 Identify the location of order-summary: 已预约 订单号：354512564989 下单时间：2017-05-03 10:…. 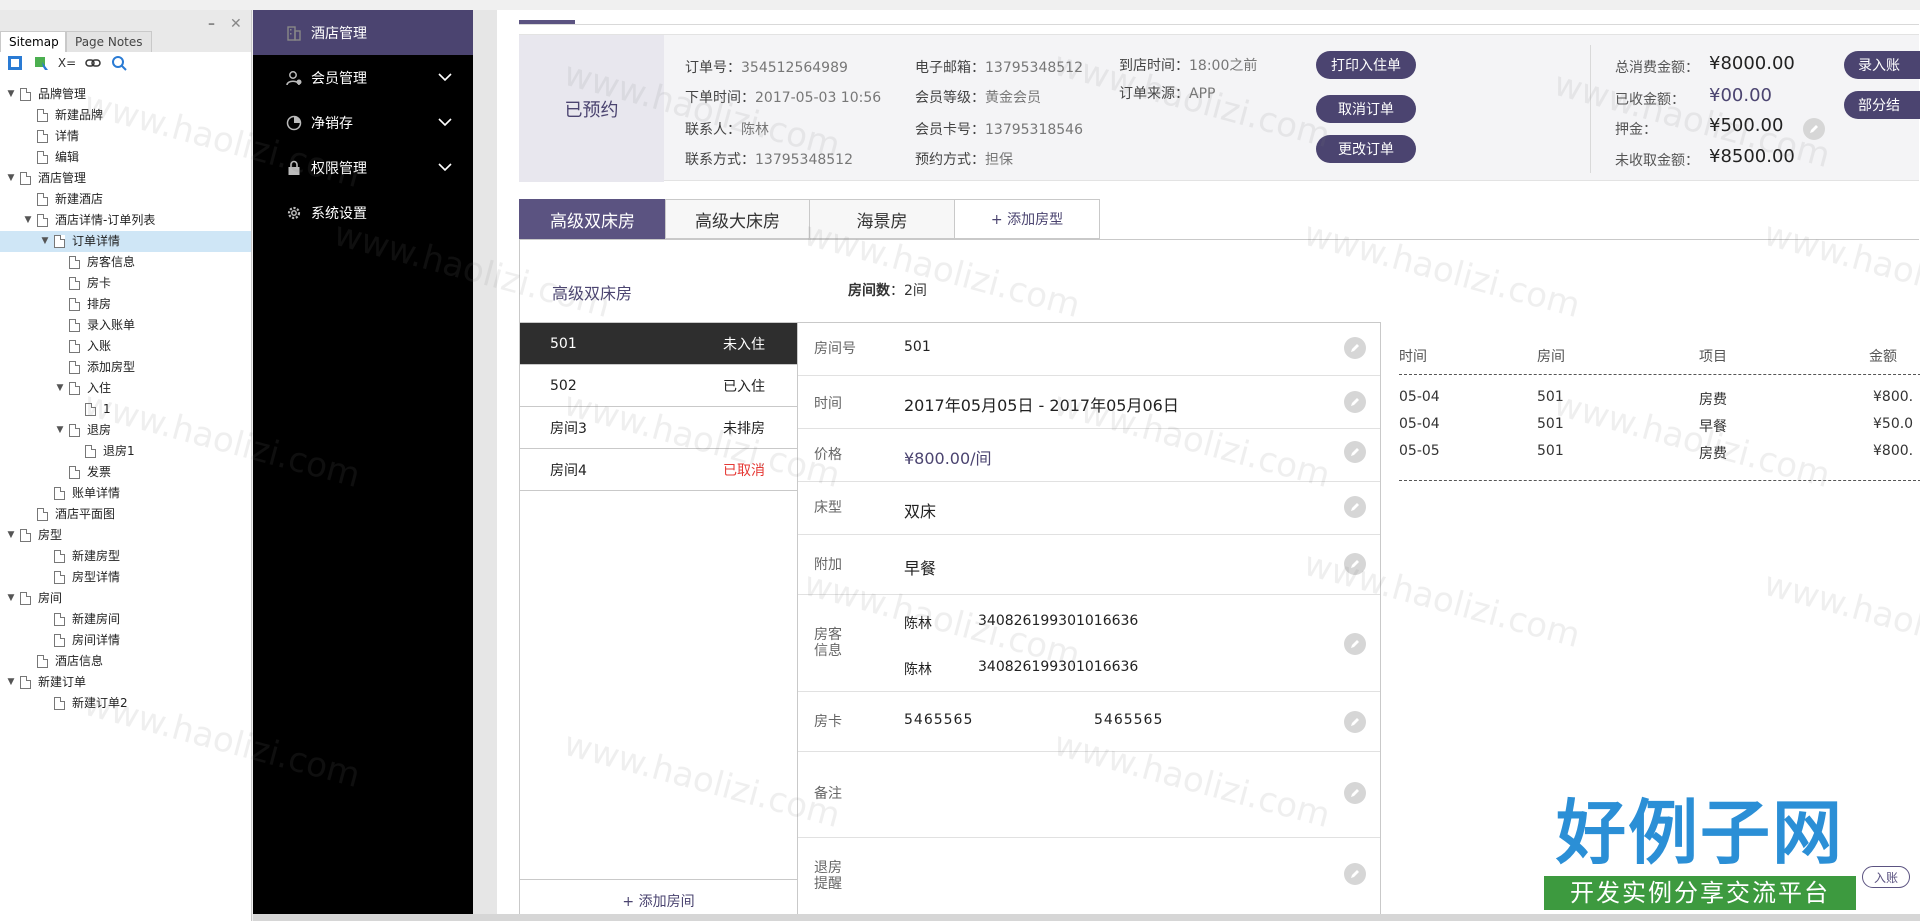
(1219, 108).